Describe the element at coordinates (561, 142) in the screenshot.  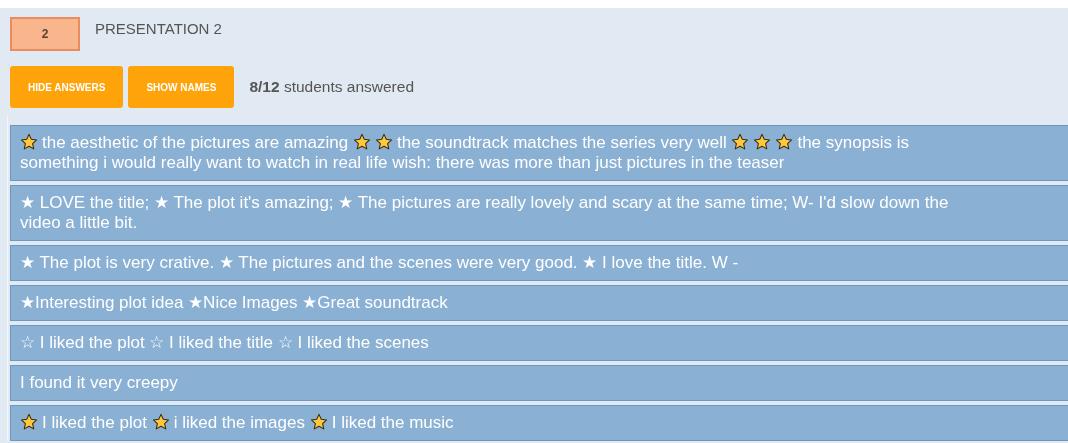
I see `answer-text: the soundtrack matches the series very well` at that location.